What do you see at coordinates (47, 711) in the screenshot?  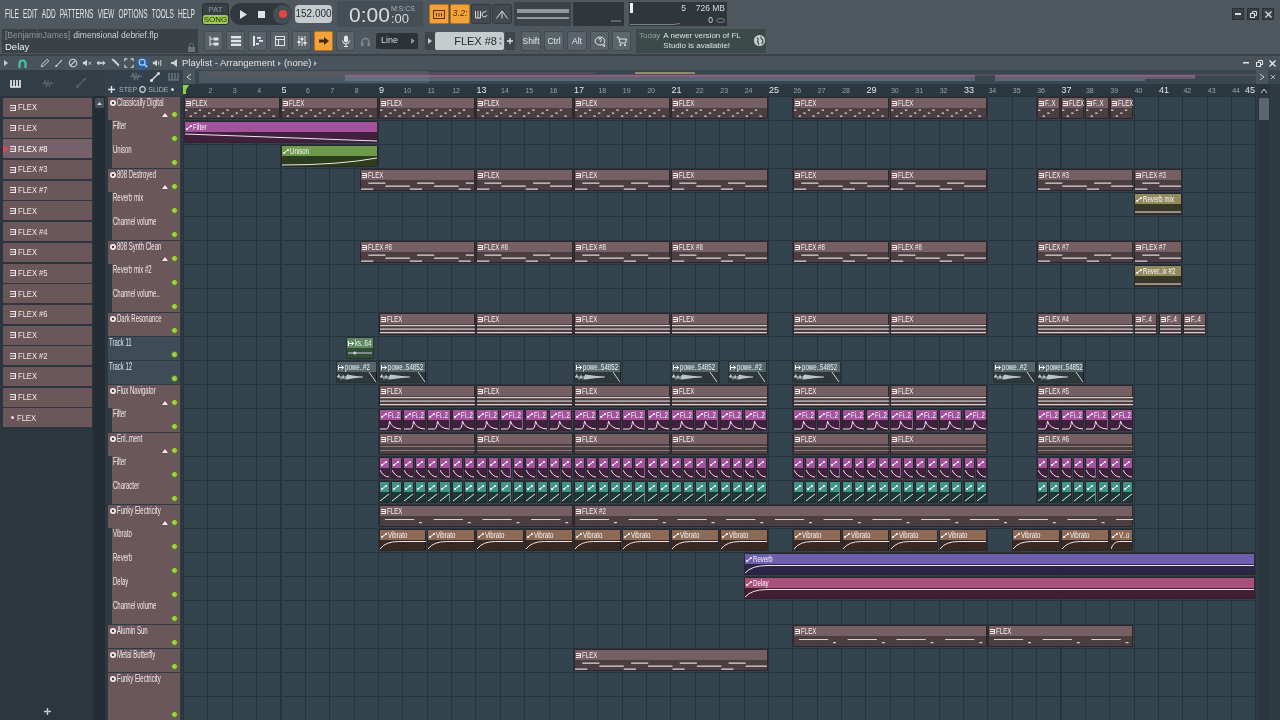 I see `add-button` at bounding box center [47, 711].